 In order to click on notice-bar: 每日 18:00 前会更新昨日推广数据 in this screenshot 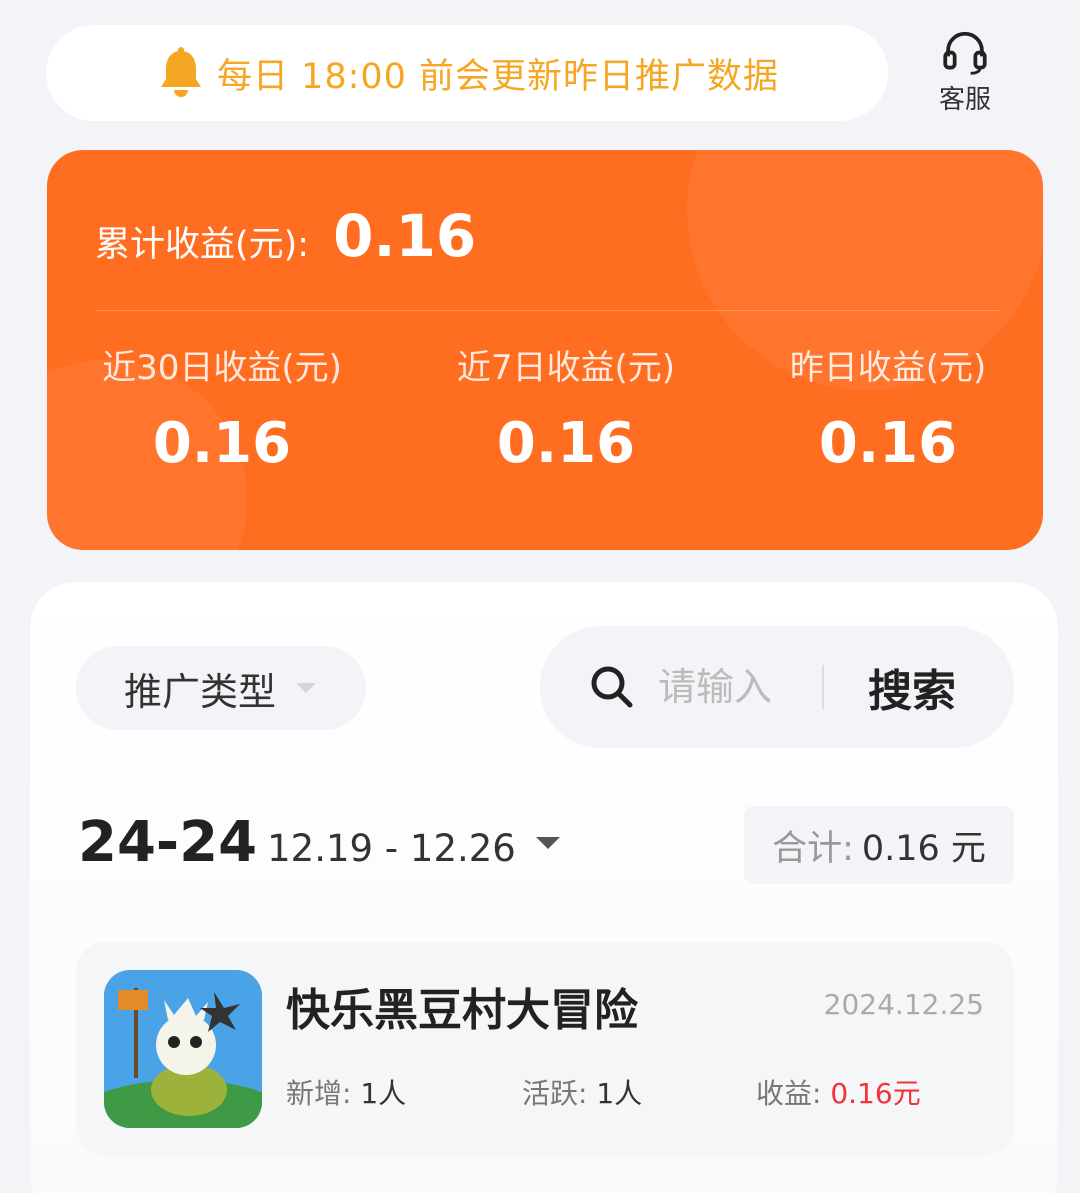, I will do `click(467, 73)`.